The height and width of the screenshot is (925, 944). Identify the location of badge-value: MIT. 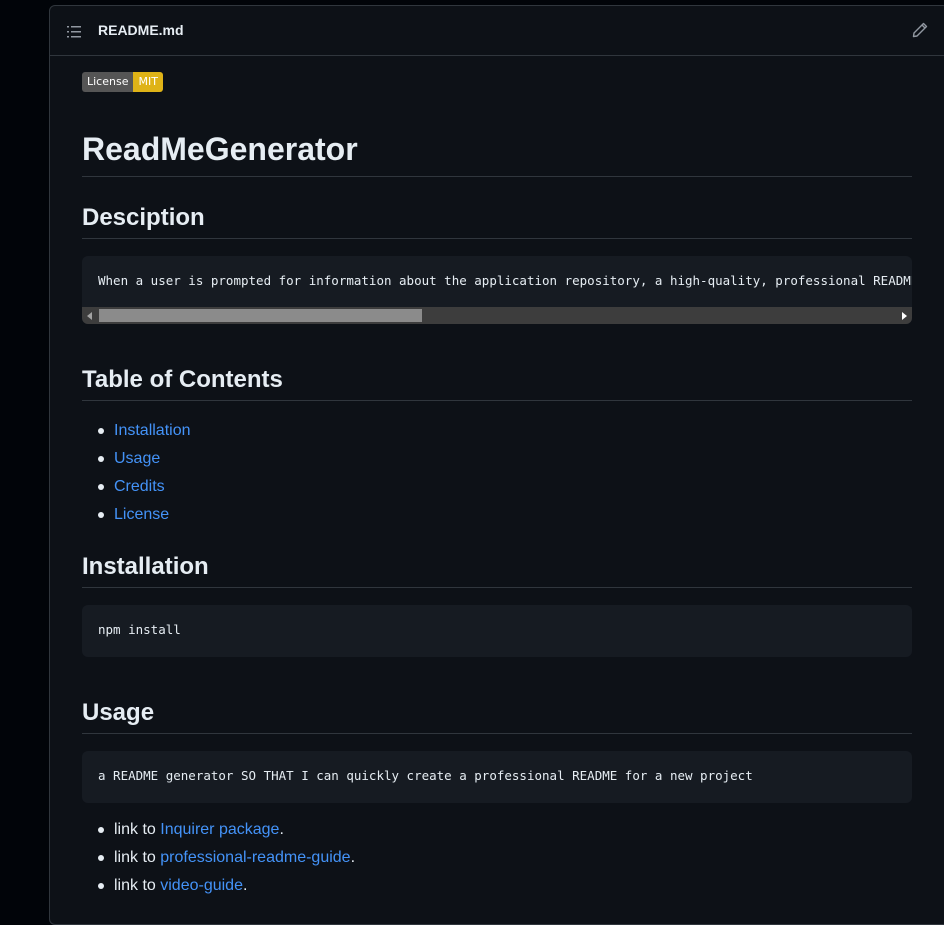
(148, 82).